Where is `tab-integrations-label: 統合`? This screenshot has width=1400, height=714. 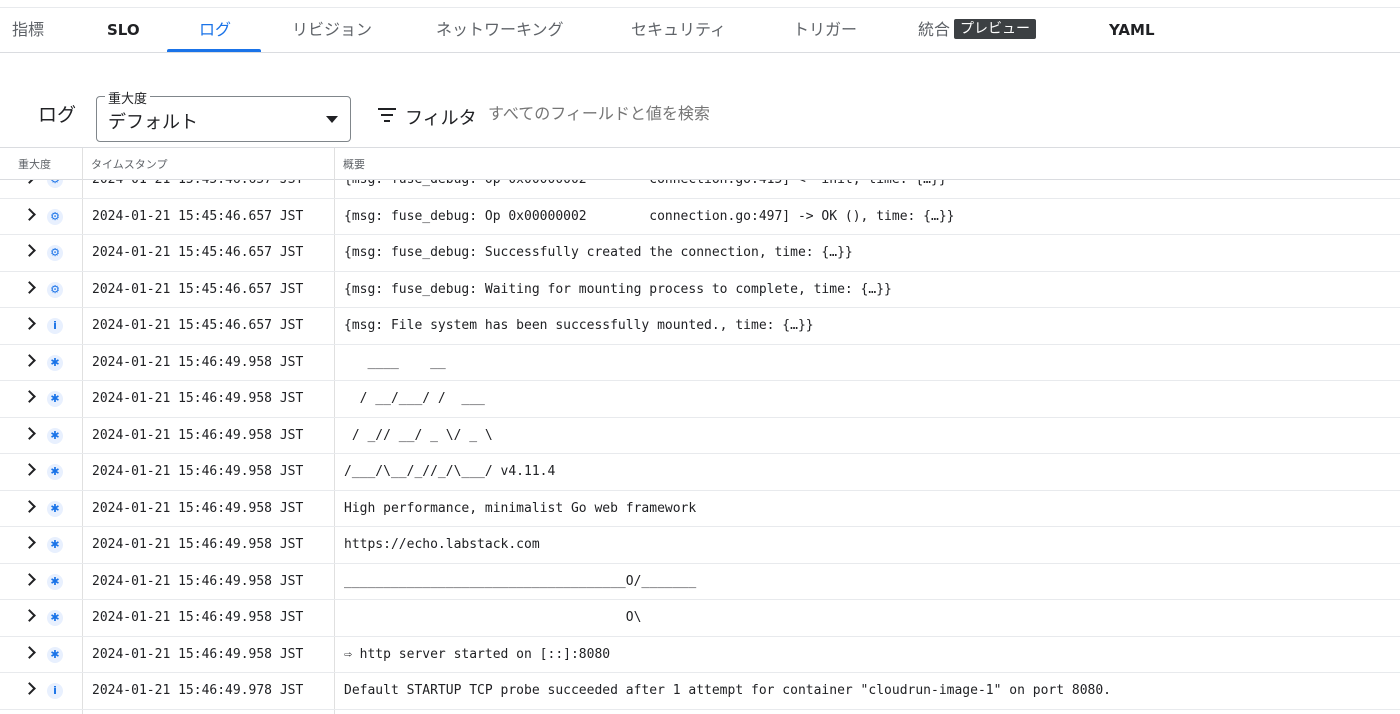 tab-integrations-label: 統合 is located at coordinates (934, 29).